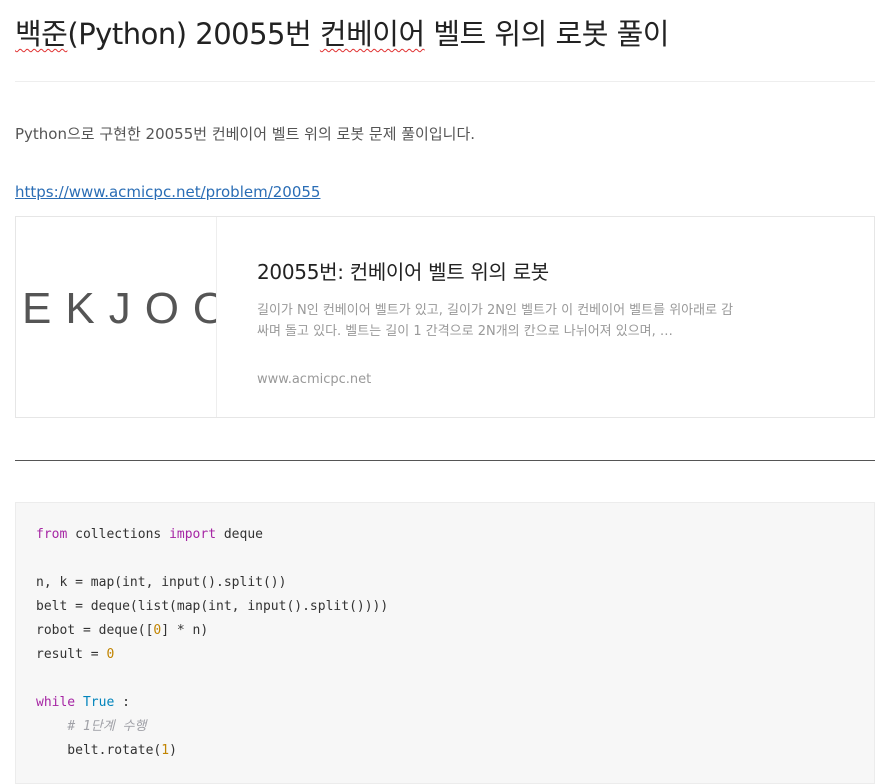  Describe the element at coordinates (118, 534) in the screenshot. I see `code-token: collections` at that location.